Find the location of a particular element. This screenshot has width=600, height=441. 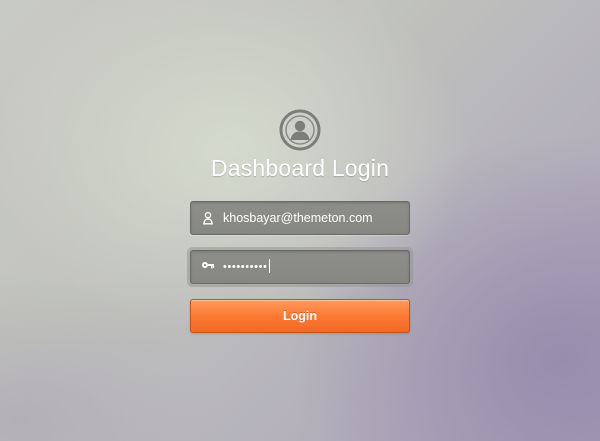

text-caret is located at coordinates (269, 266).